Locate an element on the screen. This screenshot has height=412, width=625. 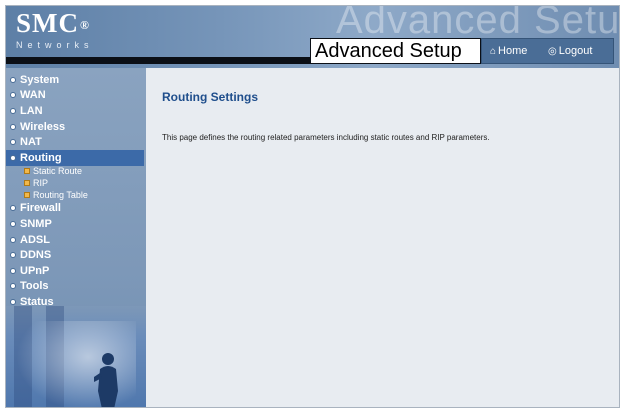
sidebar-item-routing: Routing is located at coordinates (75, 157).